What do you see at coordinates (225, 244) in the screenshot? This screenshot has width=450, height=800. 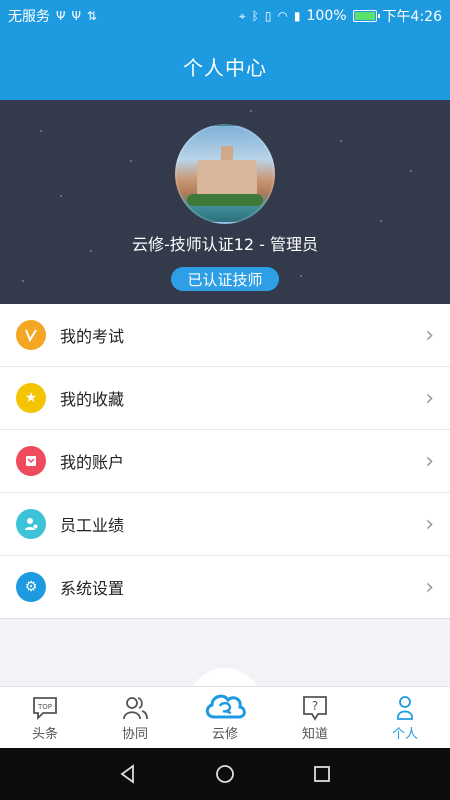 I see `user-name: 云修-技师认证12 - 管理员` at bounding box center [225, 244].